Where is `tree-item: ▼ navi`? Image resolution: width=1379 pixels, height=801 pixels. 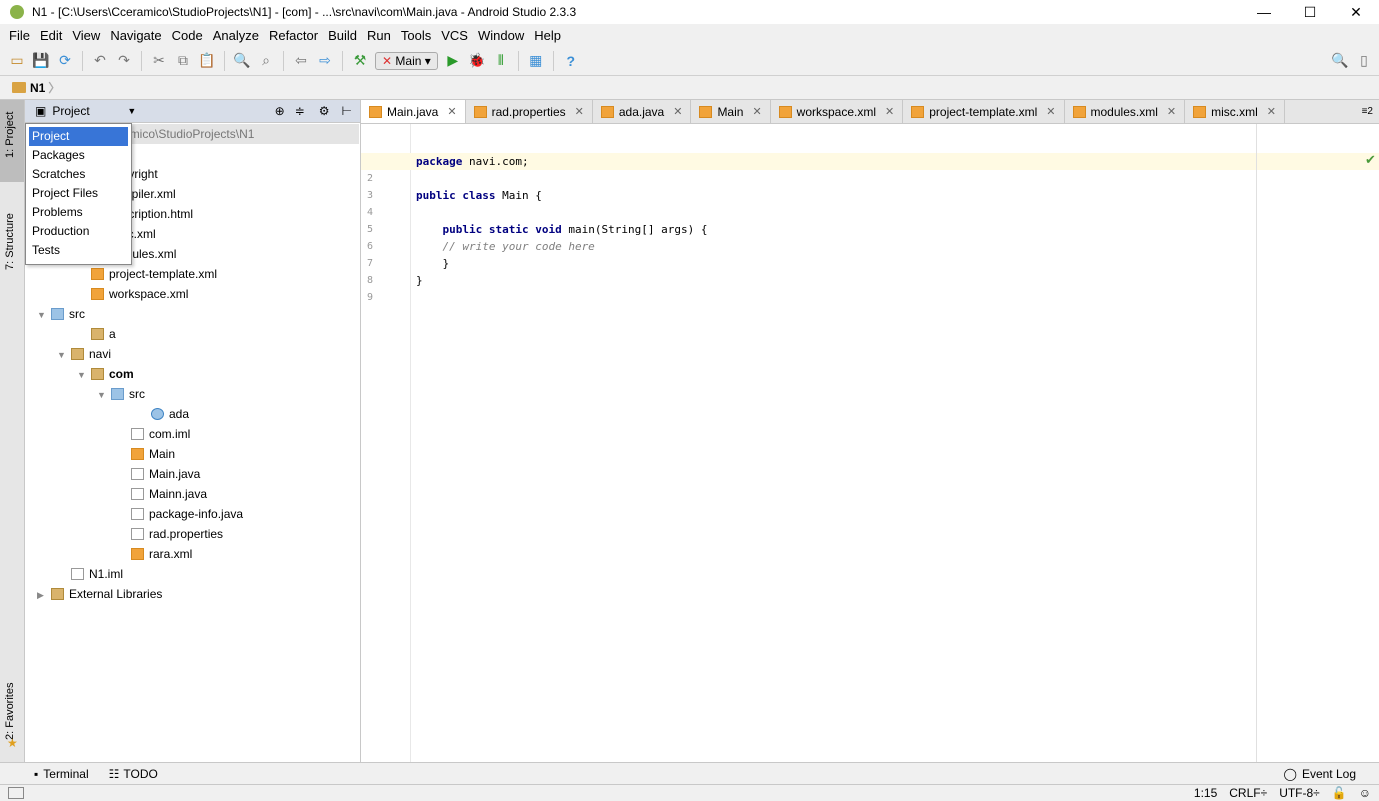
tree-item: ▼ navi is located at coordinates (84, 354).